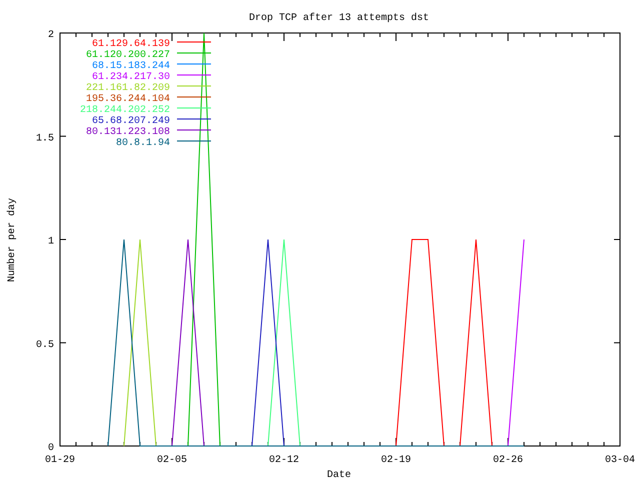  What do you see at coordinates (131, 121) in the screenshot?
I see `legend-label: 65.68.207.249` at bounding box center [131, 121].